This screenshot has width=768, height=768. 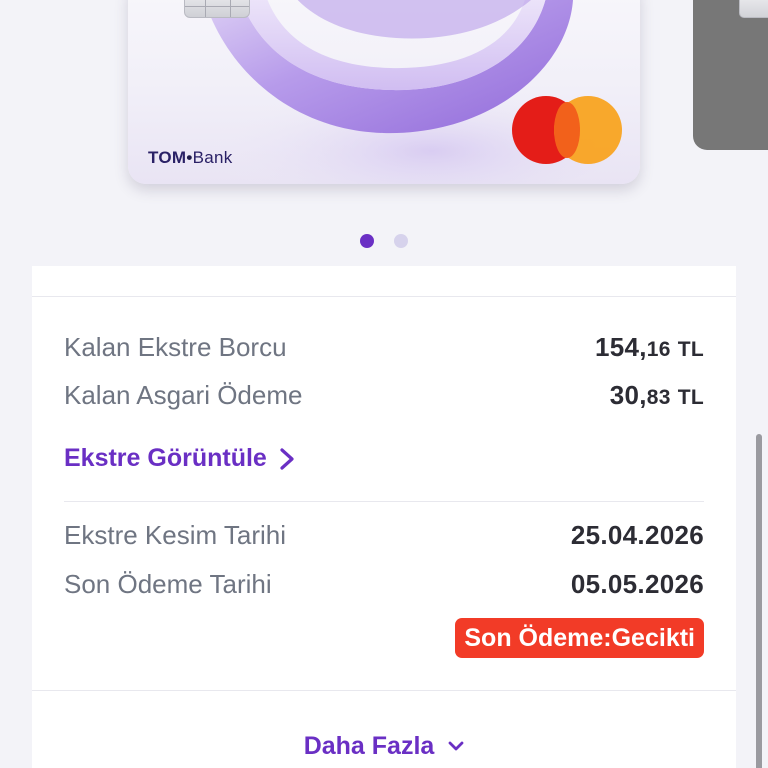 What do you see at coordinates (190, 158) in the screenshot?
I see `bank-logo: TOM•Bank` at bounding box center [190, 158].